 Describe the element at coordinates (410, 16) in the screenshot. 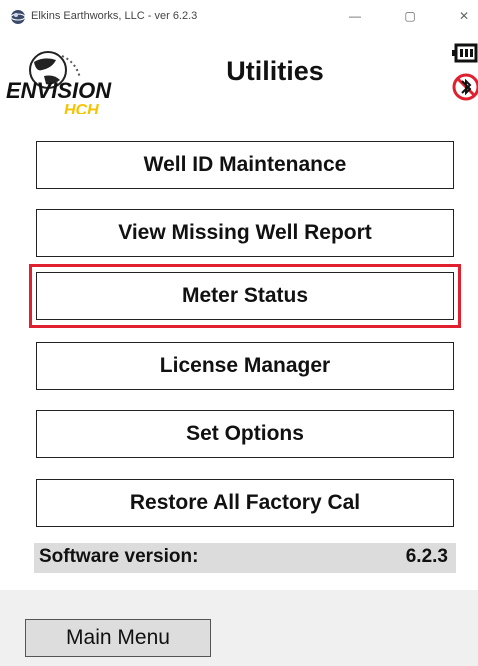

I see `maximize-button: ▢` at that location.